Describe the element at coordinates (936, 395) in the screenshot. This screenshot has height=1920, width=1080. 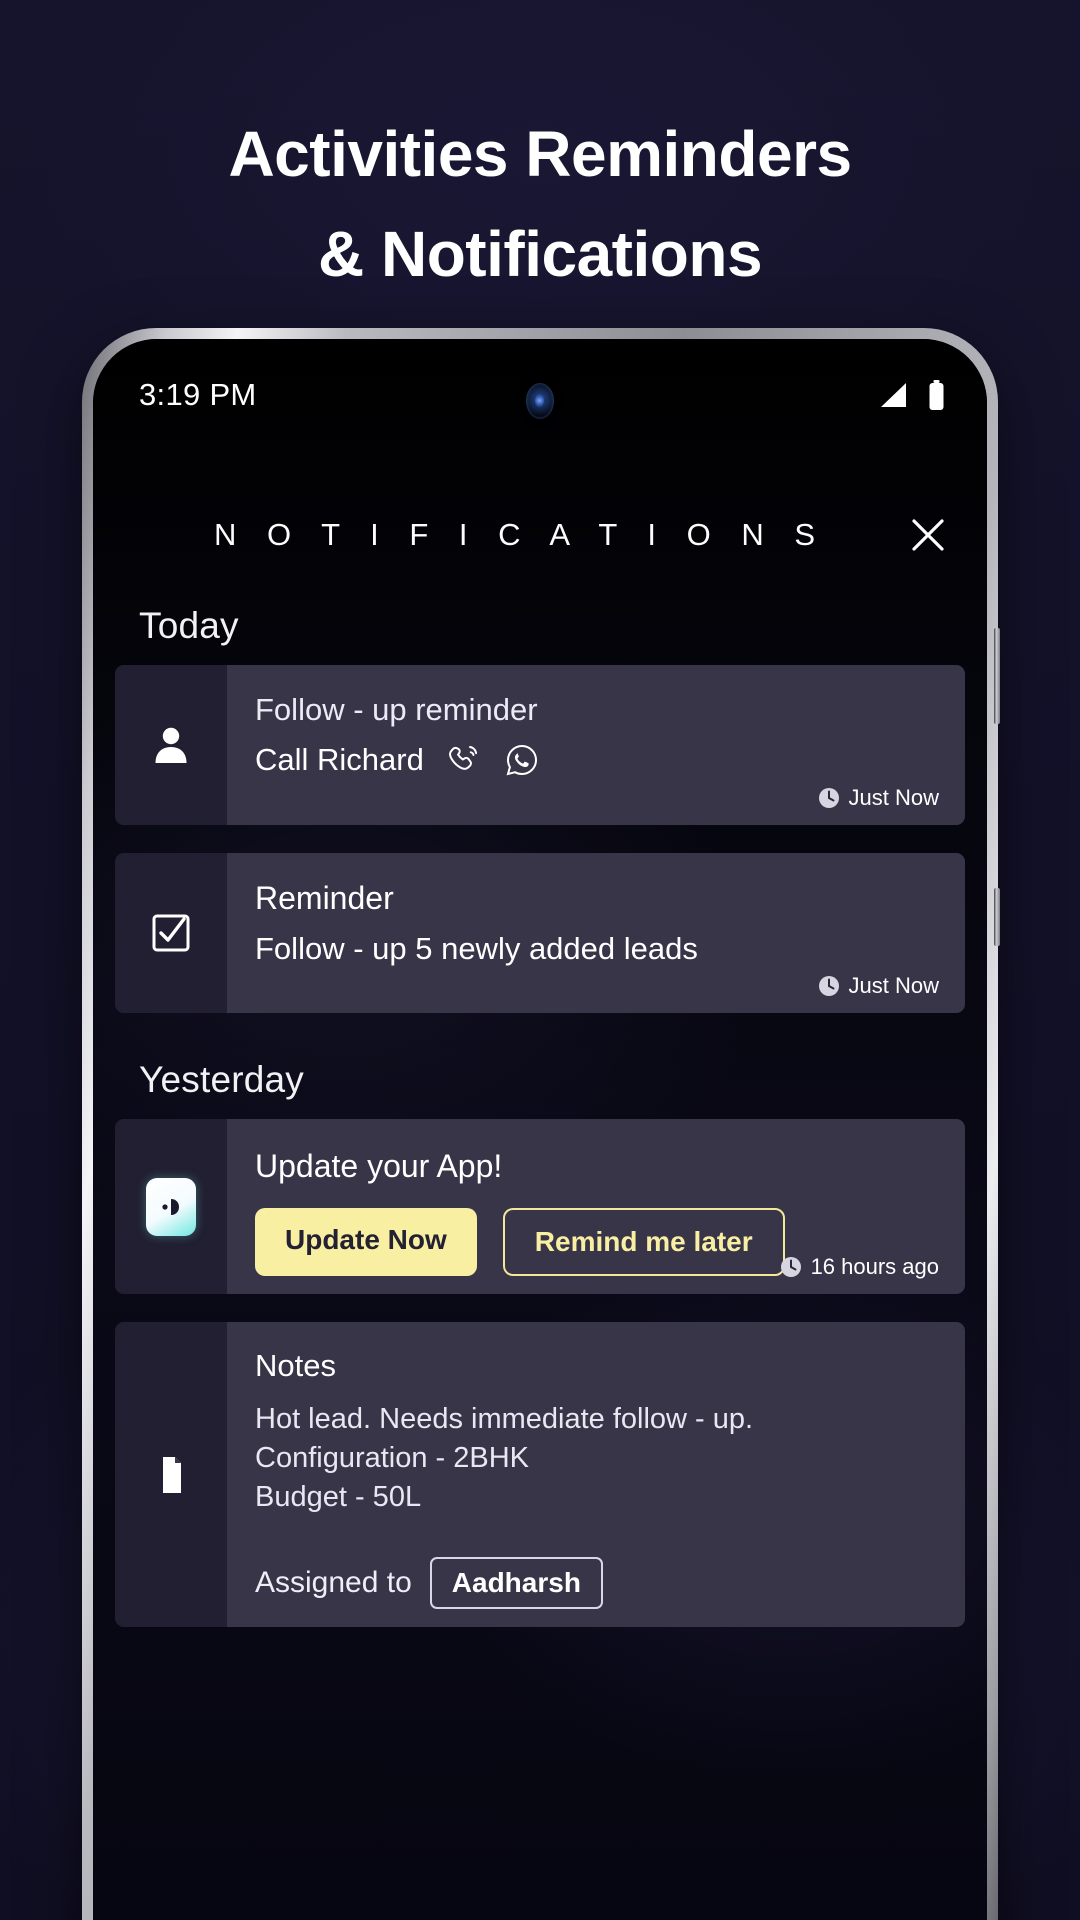
I see `battery-icon` at that location.